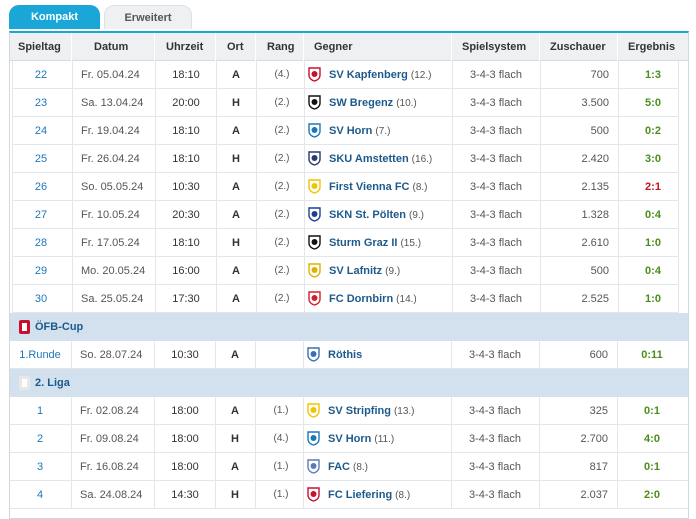 The image size is (696, 519). I want to click on opponent-link: SKN St. Pölten (9.), so click(389, 215).